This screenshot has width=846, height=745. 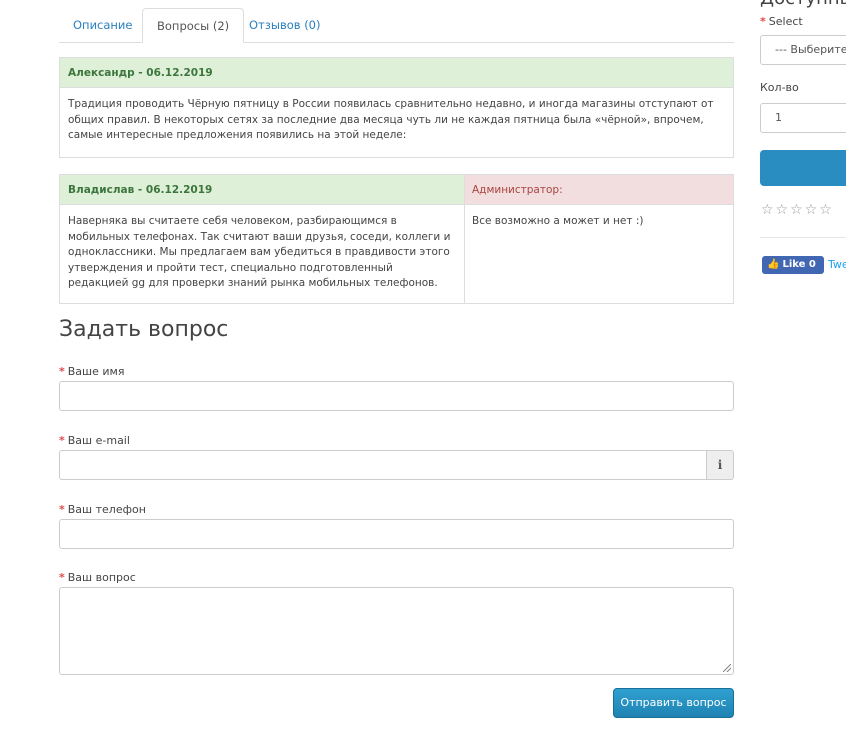 I want to click on question-label: * Ваш вопрос, so click(x=97, y=577).